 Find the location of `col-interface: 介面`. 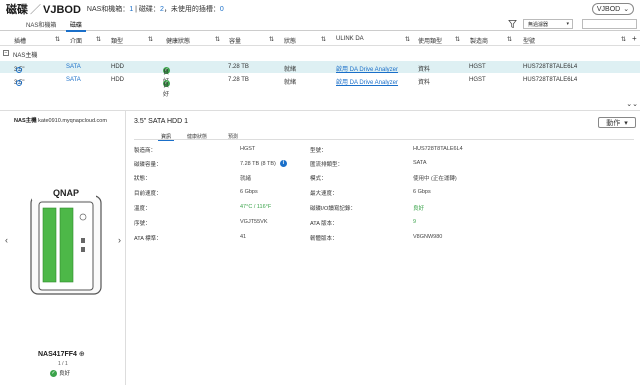

col-interface: 介面 is located at coordinates (76, 40).